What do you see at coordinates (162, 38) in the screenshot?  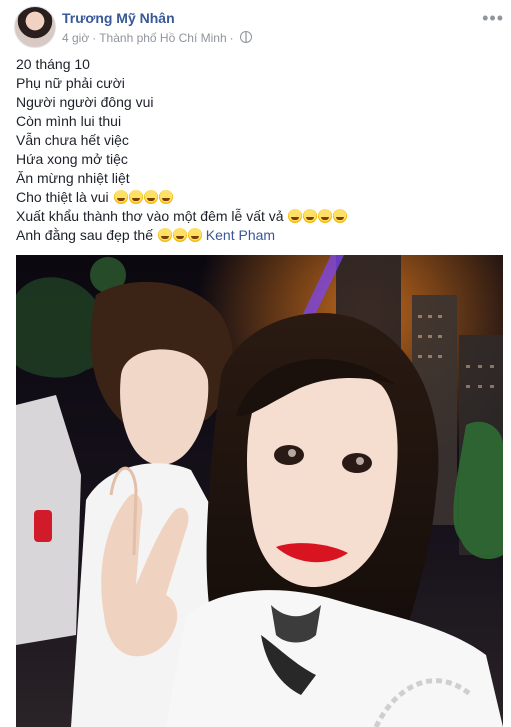 I see `post-location-link: Thành phố Hồ Chí Minh` at bounding box center [162, 38].